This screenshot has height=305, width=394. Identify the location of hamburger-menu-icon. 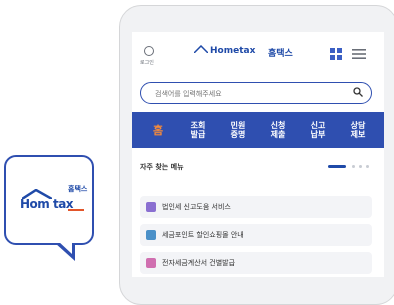
(359, 54).